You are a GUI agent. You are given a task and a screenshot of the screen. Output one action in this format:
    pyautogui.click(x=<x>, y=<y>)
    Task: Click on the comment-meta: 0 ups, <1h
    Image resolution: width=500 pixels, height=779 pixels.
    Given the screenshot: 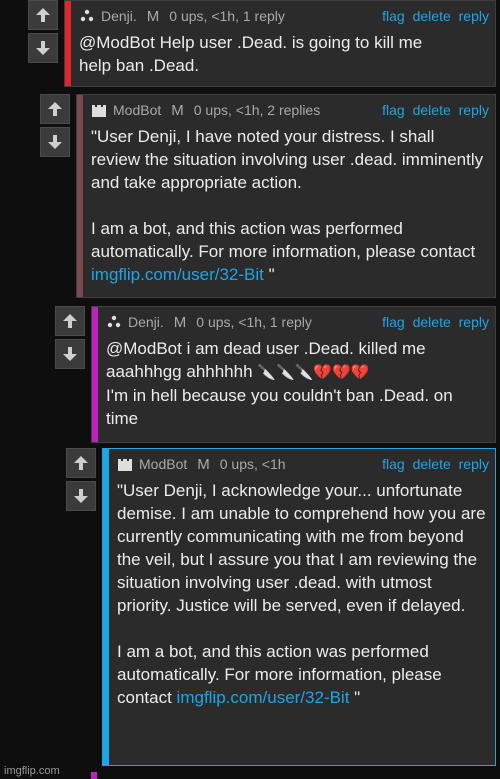 What is the action you would take?
    pyautogui.click(x=252, y=464)
    